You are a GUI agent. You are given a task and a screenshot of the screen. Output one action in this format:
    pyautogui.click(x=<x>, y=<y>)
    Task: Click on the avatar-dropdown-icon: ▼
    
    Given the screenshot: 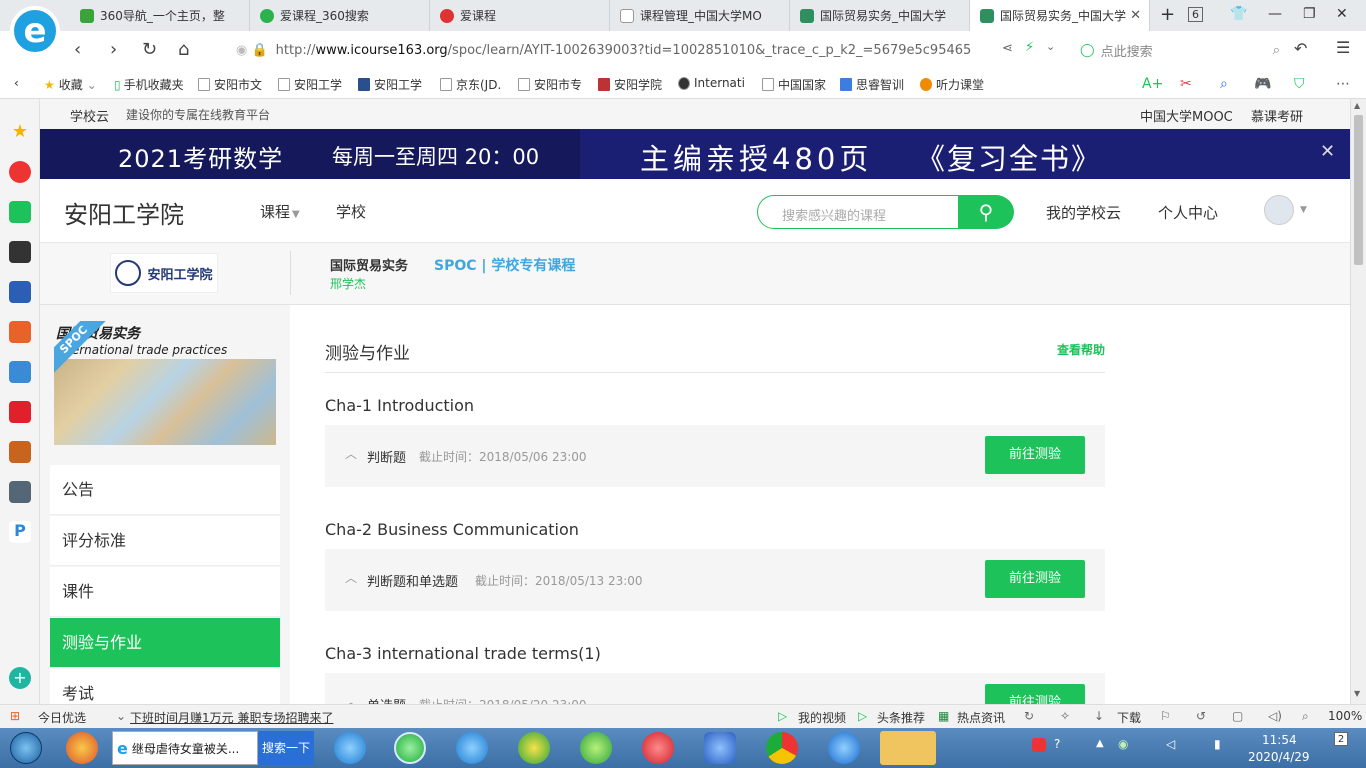 What is the action you would take?
    pyautogui.click(x=1303, y=210)
    